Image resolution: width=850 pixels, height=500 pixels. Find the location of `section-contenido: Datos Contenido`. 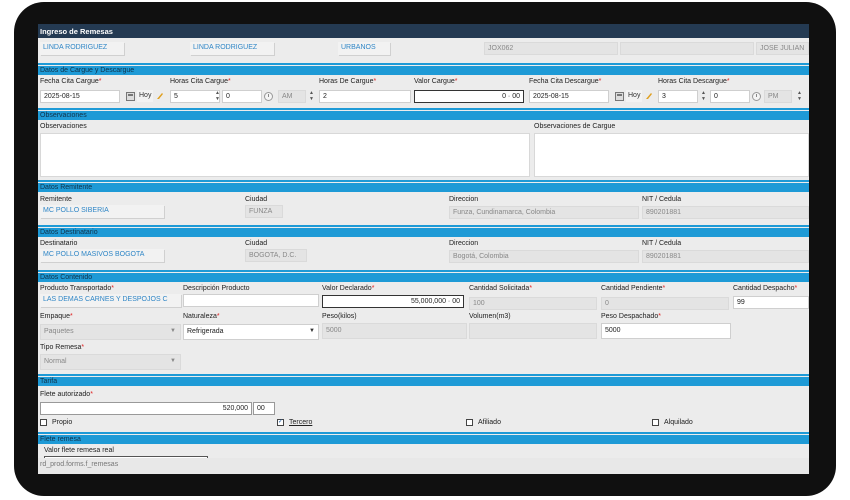

section-contenido: Datos Contenido is located at coordinates (423, 276).